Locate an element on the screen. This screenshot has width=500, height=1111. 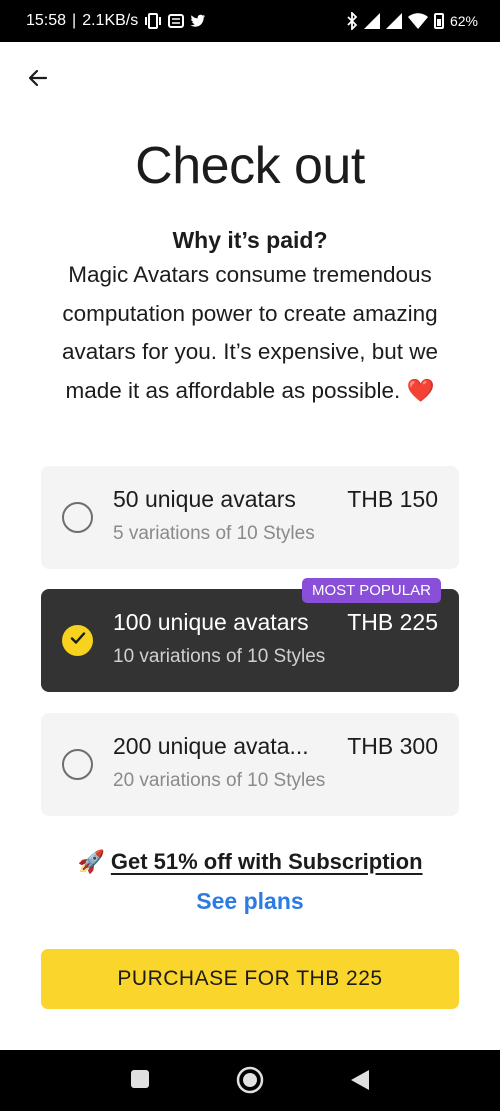
plan-price: THB 150 is located at coordinates (392, 499).